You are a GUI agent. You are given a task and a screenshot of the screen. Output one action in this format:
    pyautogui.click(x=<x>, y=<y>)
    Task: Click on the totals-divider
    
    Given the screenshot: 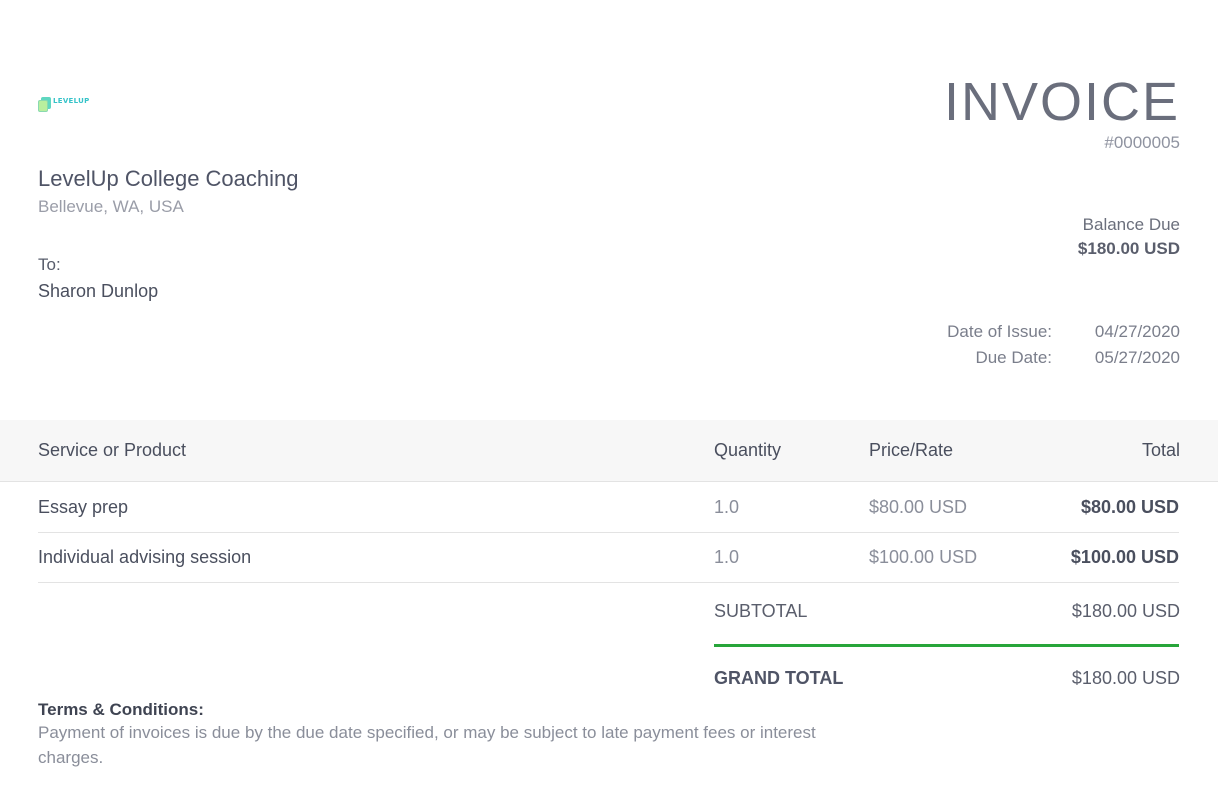 What is the action you would take?
    pyautogui.click(x=946, y=645)
    